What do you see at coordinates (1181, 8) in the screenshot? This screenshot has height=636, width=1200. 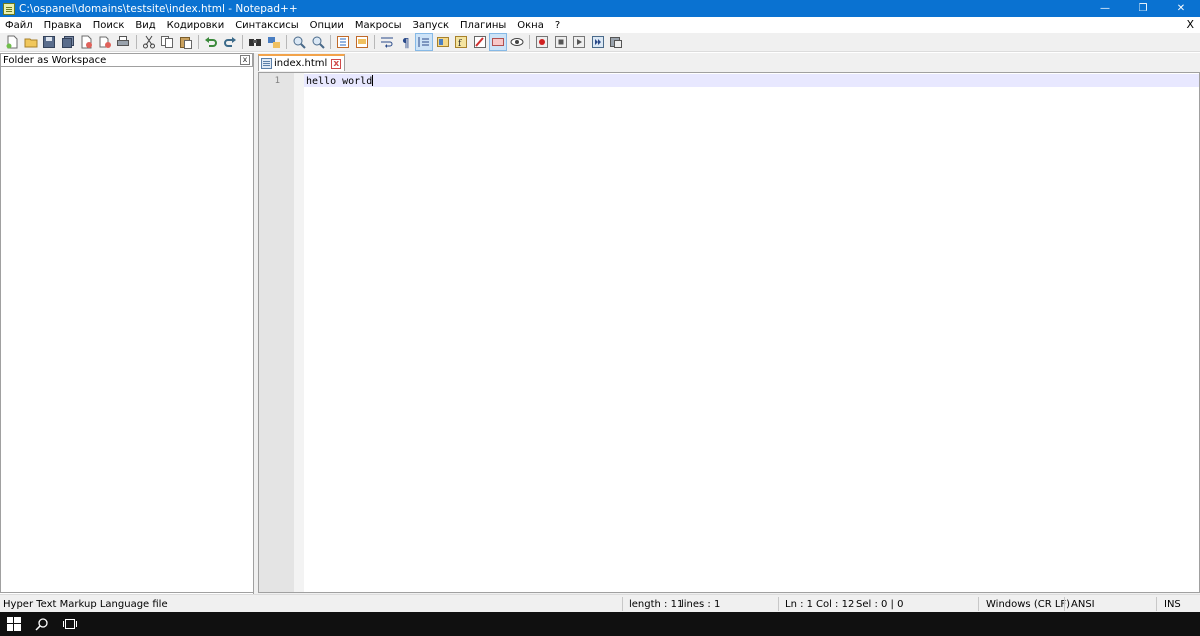 I see `close-window-button: ✕` at bounding box center [1181, 8].